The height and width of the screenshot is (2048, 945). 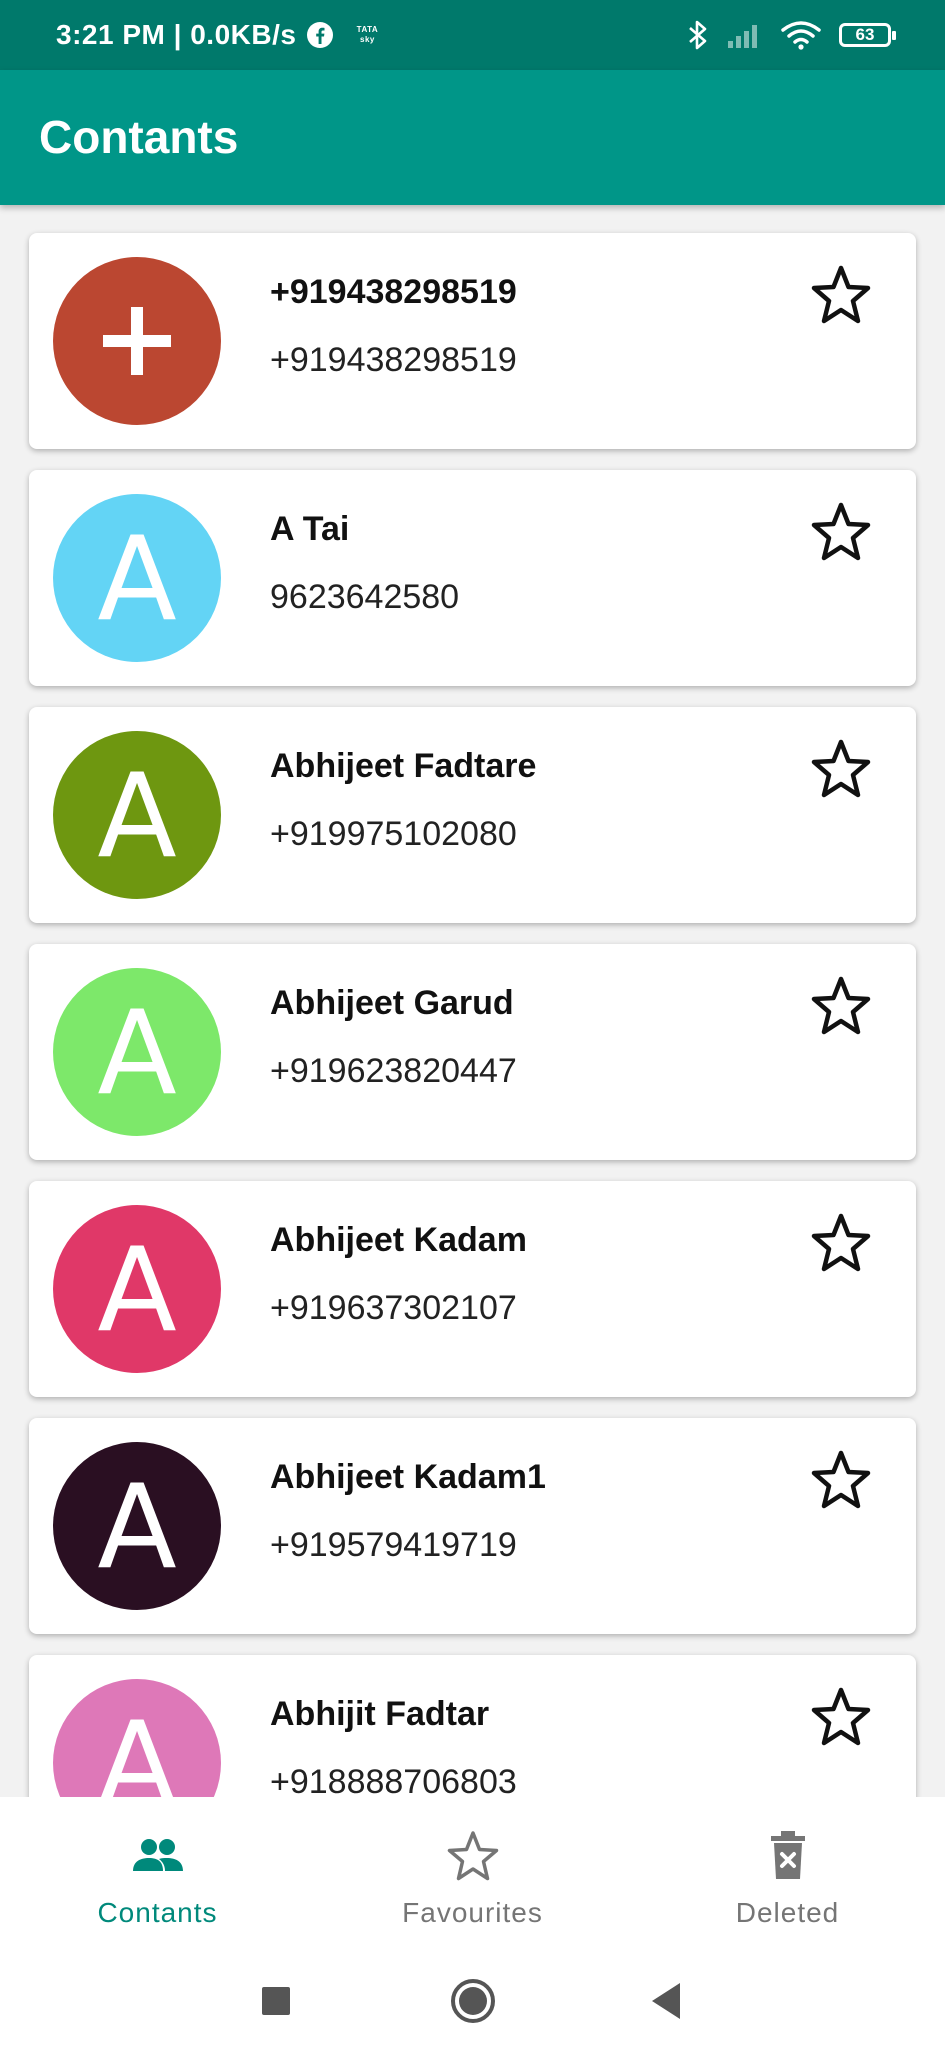 I want to click on contact-phone: 9623642580, so click(x=365, y=597).